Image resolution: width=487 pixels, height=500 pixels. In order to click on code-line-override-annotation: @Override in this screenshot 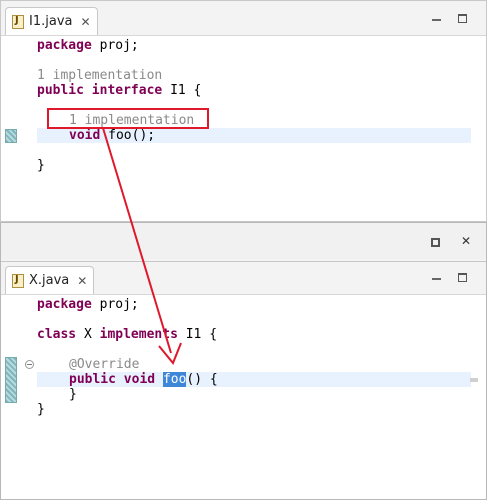, I will do `click(104, 364)`.